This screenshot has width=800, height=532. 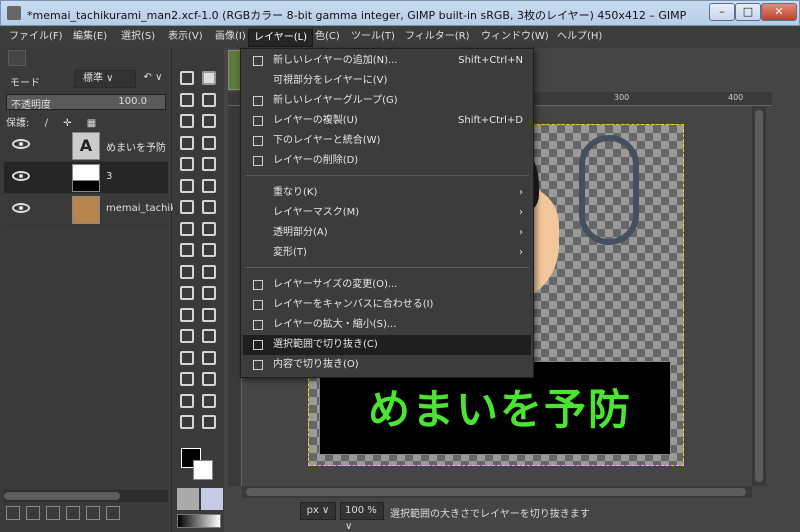 I want to click on layers-tab-icon, so click(x=17, y=58).